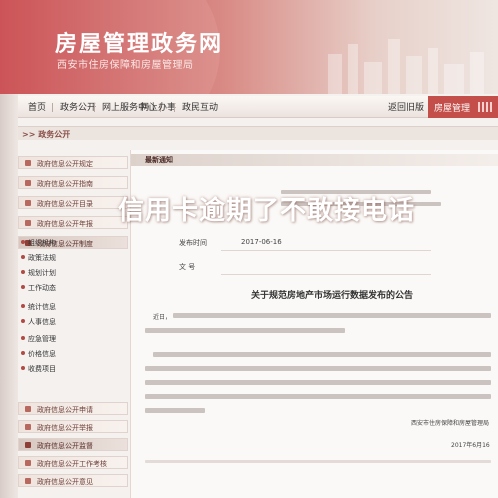 This screenshot has width=498, height=498. What do you see at coordinates (73, 426) in the screenshot?
I see `sidebar-item-report: 政府信息公开举报` at bounding box center [73, 426].